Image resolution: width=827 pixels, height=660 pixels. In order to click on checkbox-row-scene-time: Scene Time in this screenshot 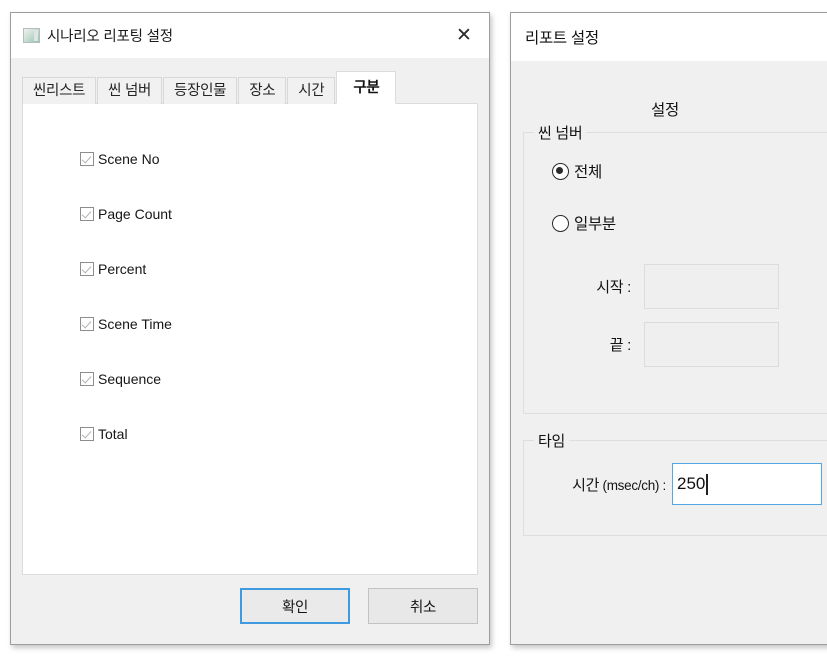, I will do `click(278, 323)`.